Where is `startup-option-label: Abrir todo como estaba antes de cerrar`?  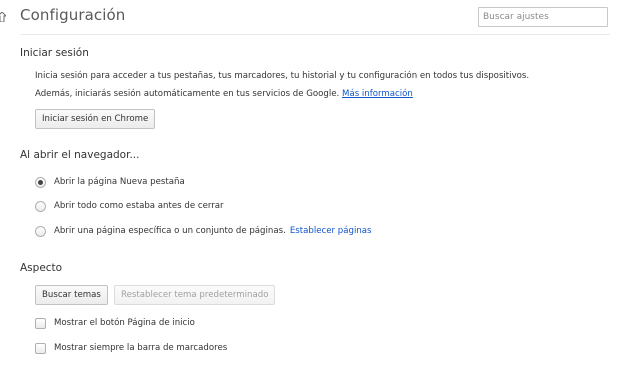 startup-option-label: Abrir todo como estaba antes de cerrar is located at coordinates (139, 206).